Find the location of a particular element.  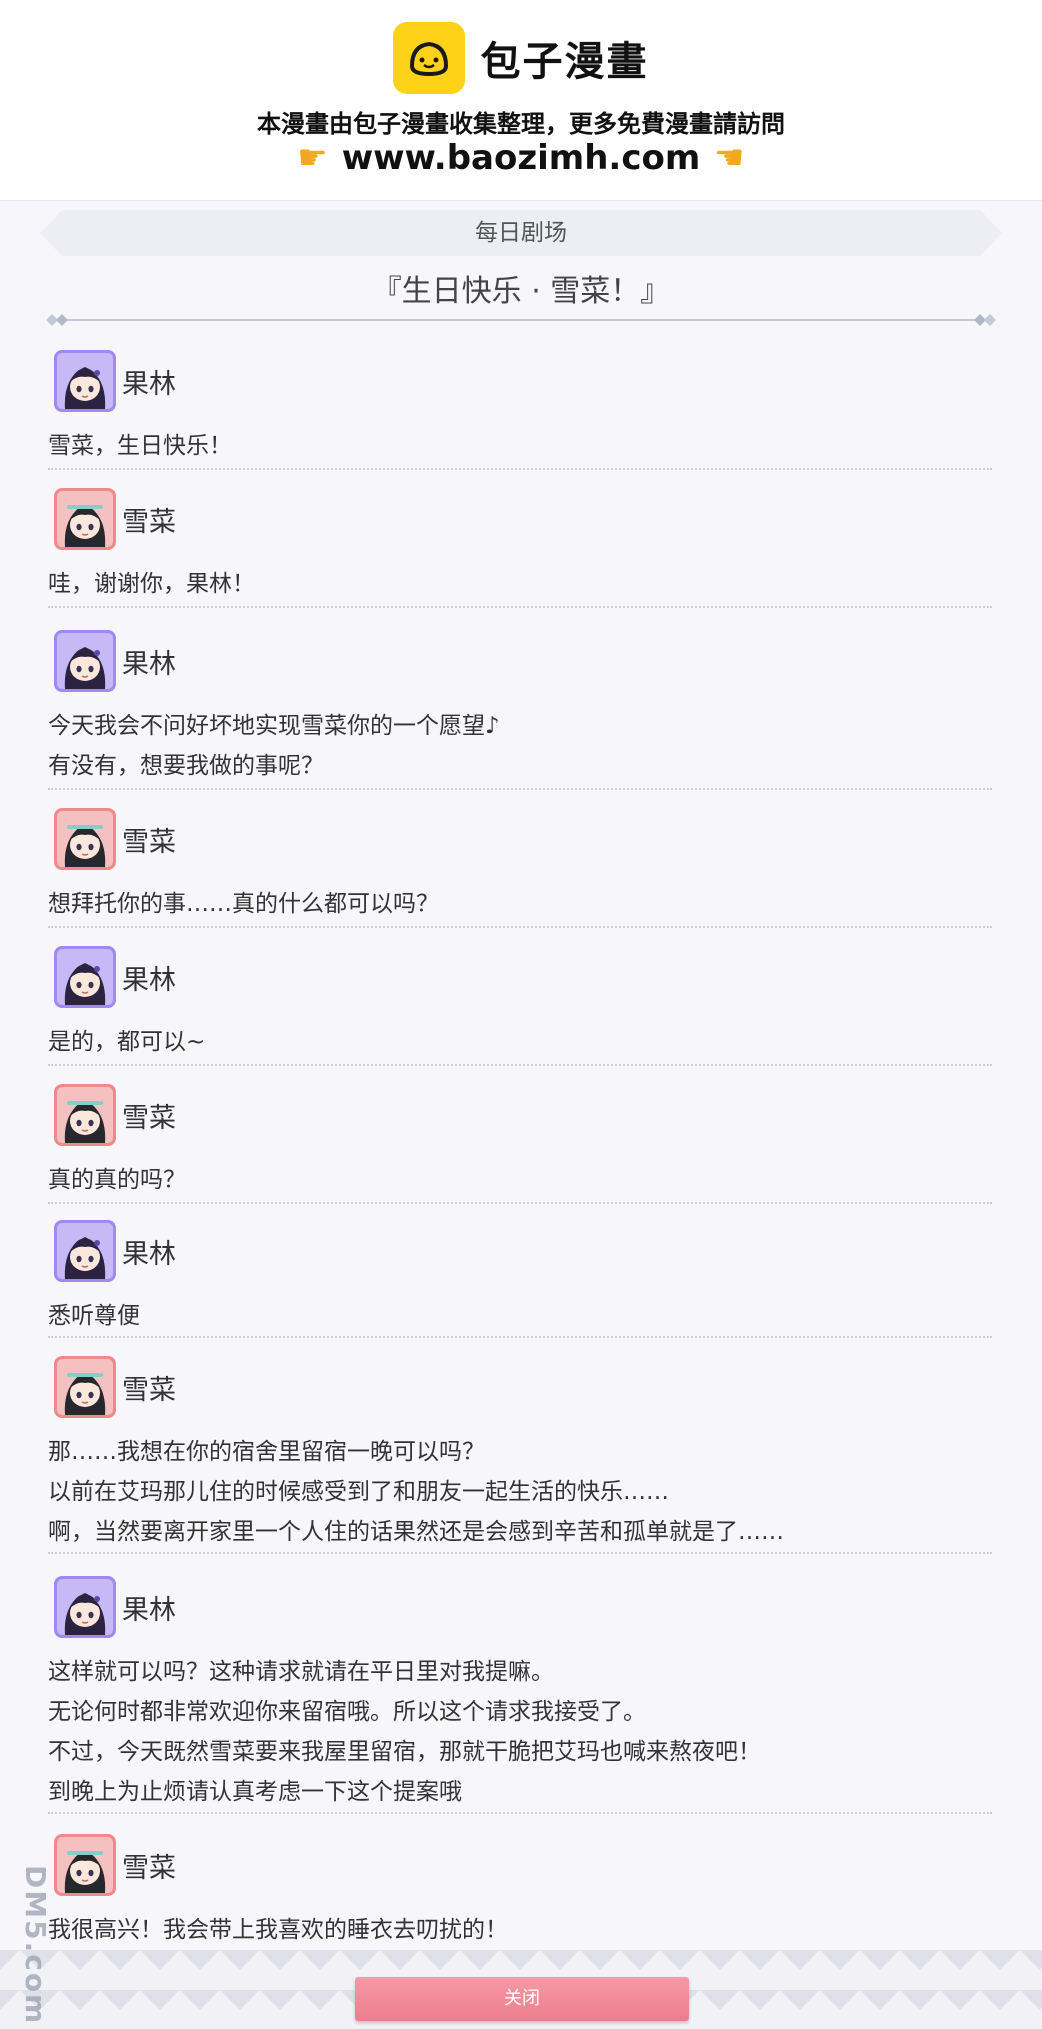

message-text: 悉听尊便 is located at coordinates (520, 1316).